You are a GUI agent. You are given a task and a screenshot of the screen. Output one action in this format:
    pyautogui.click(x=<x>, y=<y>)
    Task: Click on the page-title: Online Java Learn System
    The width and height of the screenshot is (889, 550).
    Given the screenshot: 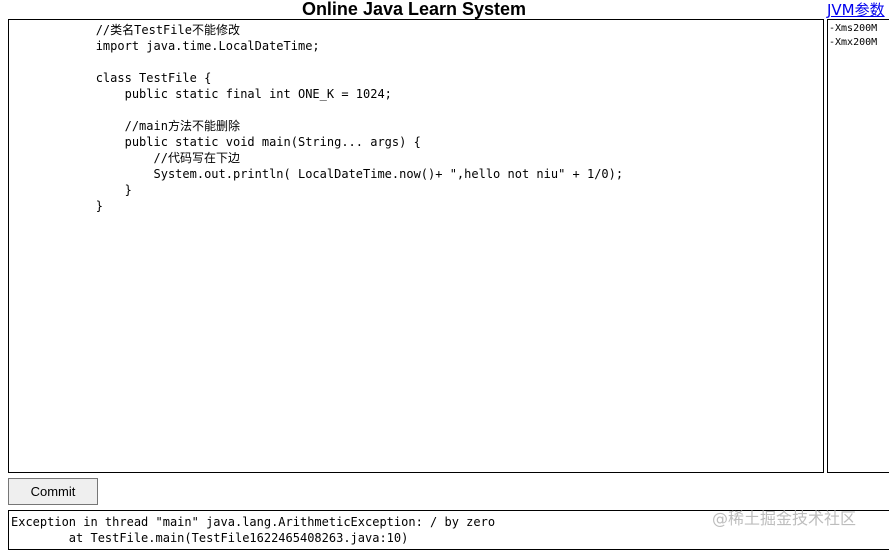 What is the action you would take?
    pyautogui.click(x=414, y=9)
    